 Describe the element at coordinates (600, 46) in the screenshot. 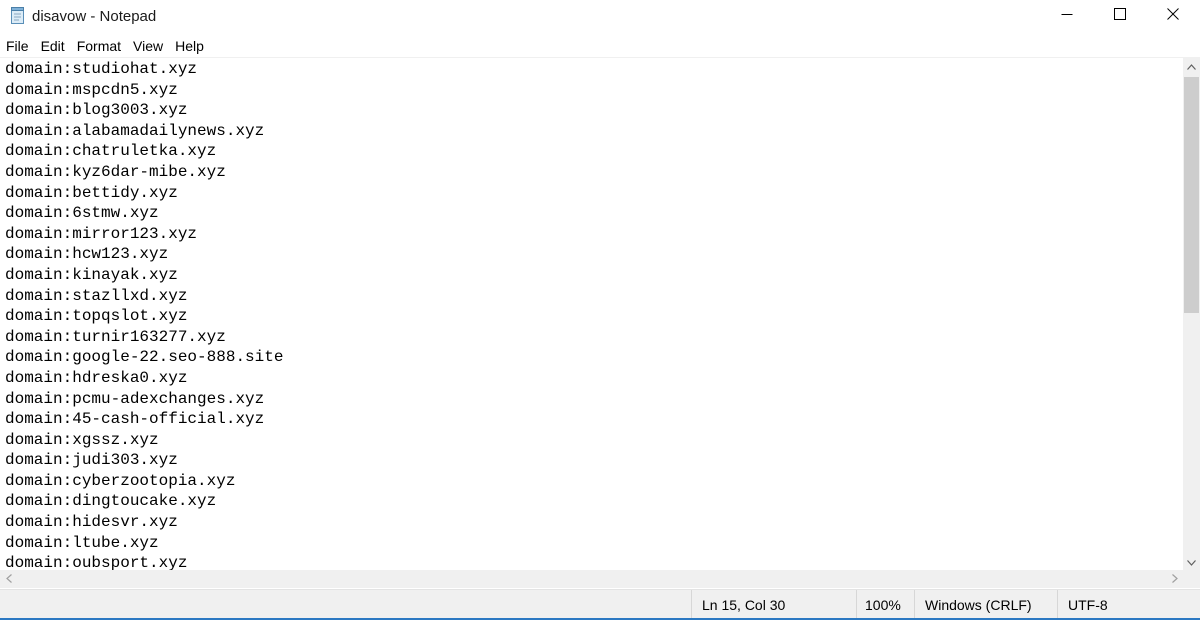

I see `menu-bar: File Edit Format View Help` at that location.